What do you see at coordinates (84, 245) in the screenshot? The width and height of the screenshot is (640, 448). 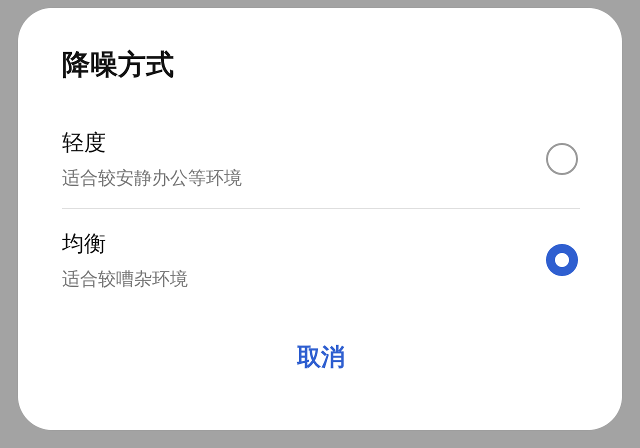 I see `option-label: 均衡` at bounding box center [84, 245].